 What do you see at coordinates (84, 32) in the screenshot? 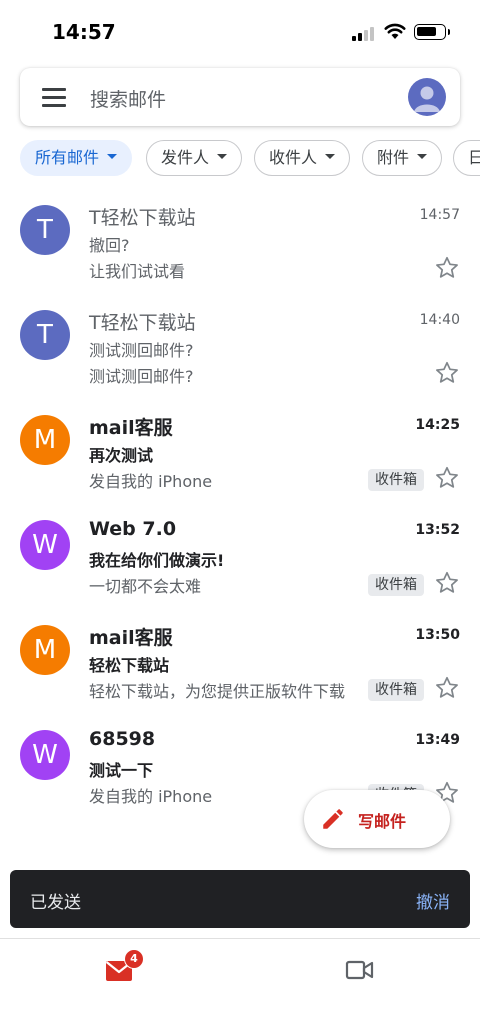
I see `status-time: 14:57` at bounding box center [84, 32].